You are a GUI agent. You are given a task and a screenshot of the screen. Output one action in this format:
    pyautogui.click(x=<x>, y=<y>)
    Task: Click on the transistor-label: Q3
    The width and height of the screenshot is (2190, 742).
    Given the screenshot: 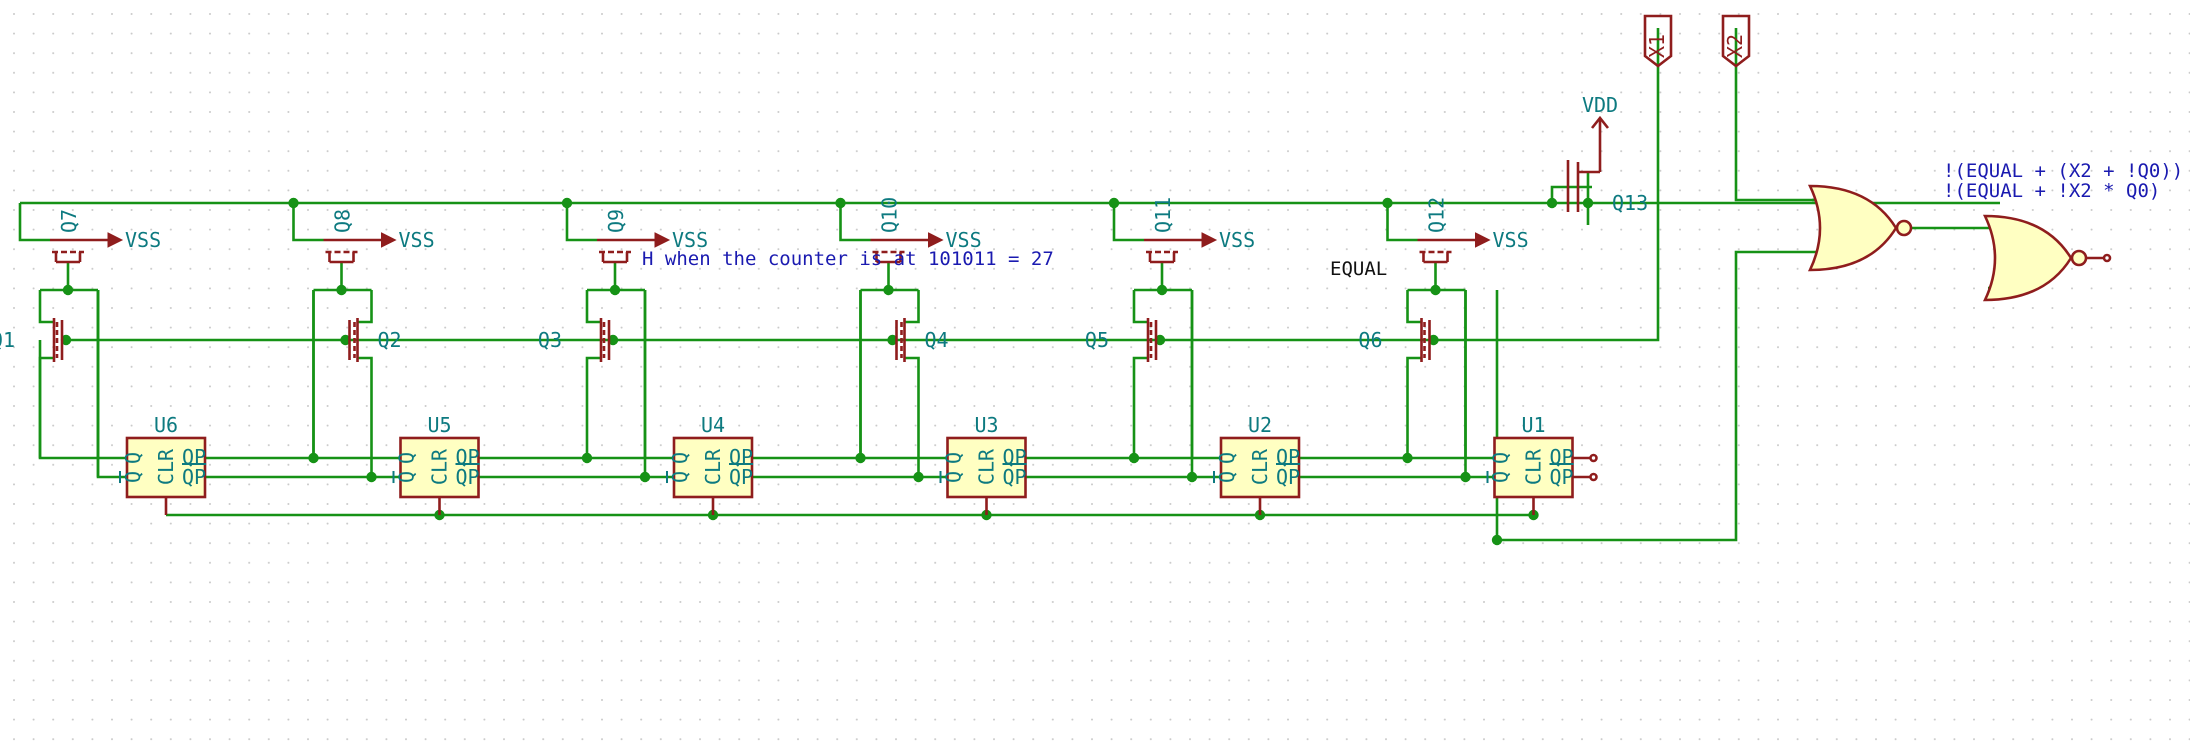 What is the action you would take?
    pyautogui.click(x=550, y=340)
    